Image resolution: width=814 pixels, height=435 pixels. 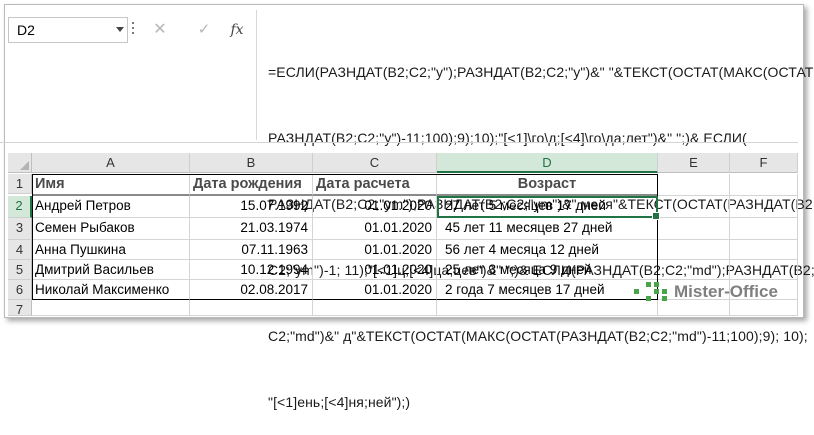 What do you see at coordinates (375, 185) in the screenshot?
I see `header-cell-calc-date: Дата расчета` at bounding box center [375, 185].